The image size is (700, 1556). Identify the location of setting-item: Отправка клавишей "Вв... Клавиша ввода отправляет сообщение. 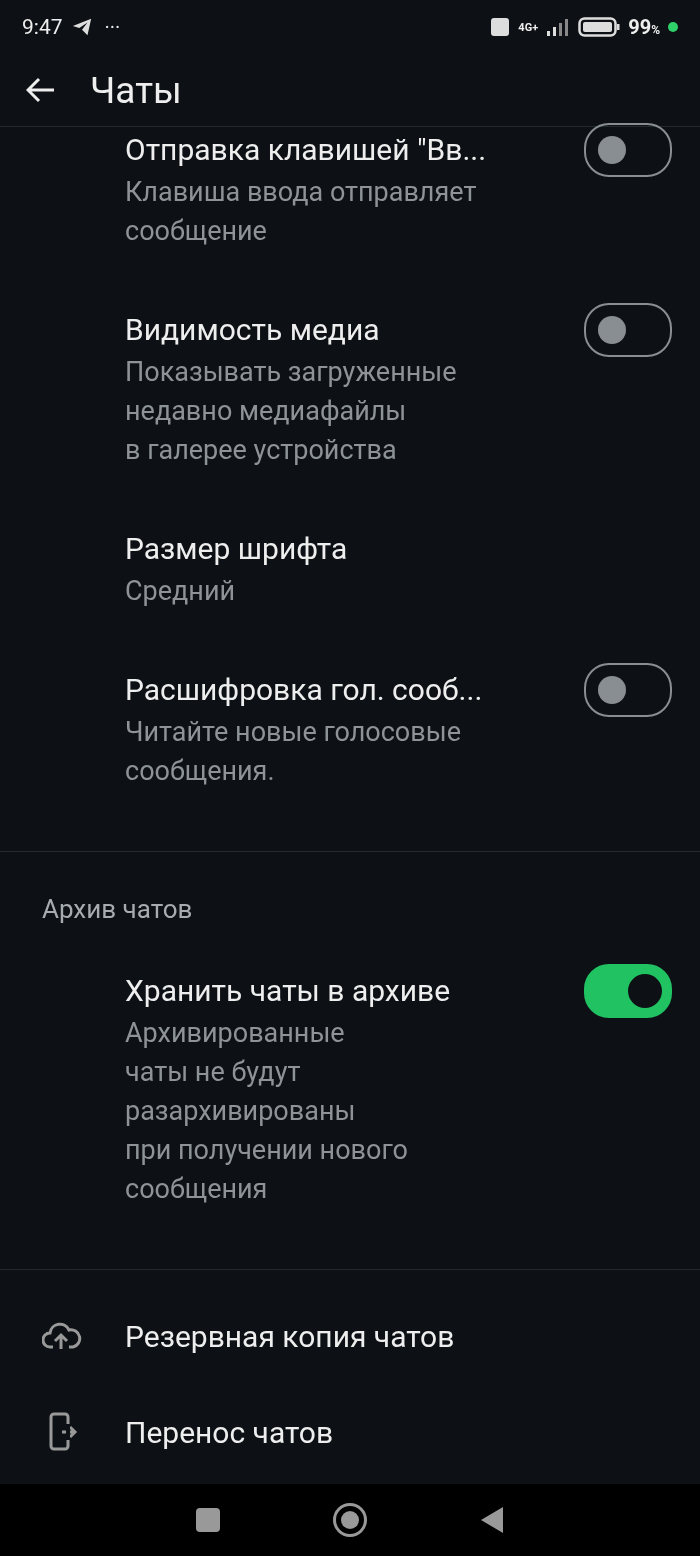
(350, 217).